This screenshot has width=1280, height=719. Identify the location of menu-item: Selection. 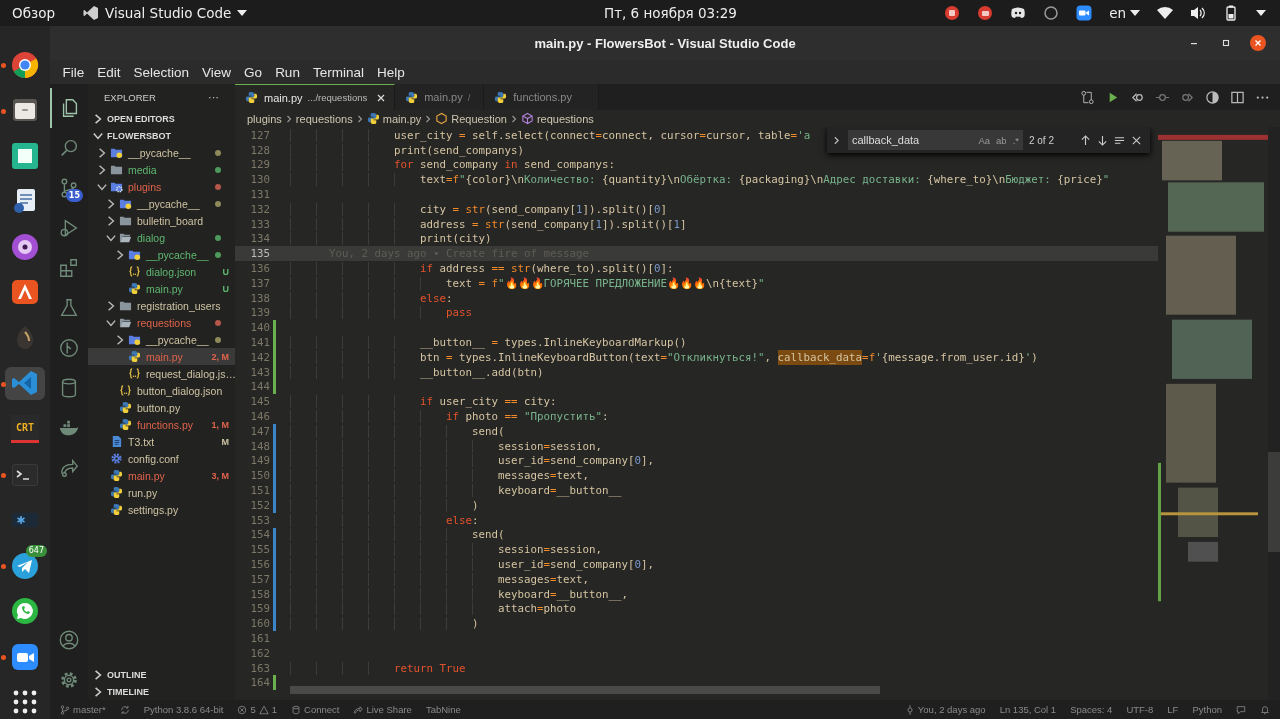
(161, 72).